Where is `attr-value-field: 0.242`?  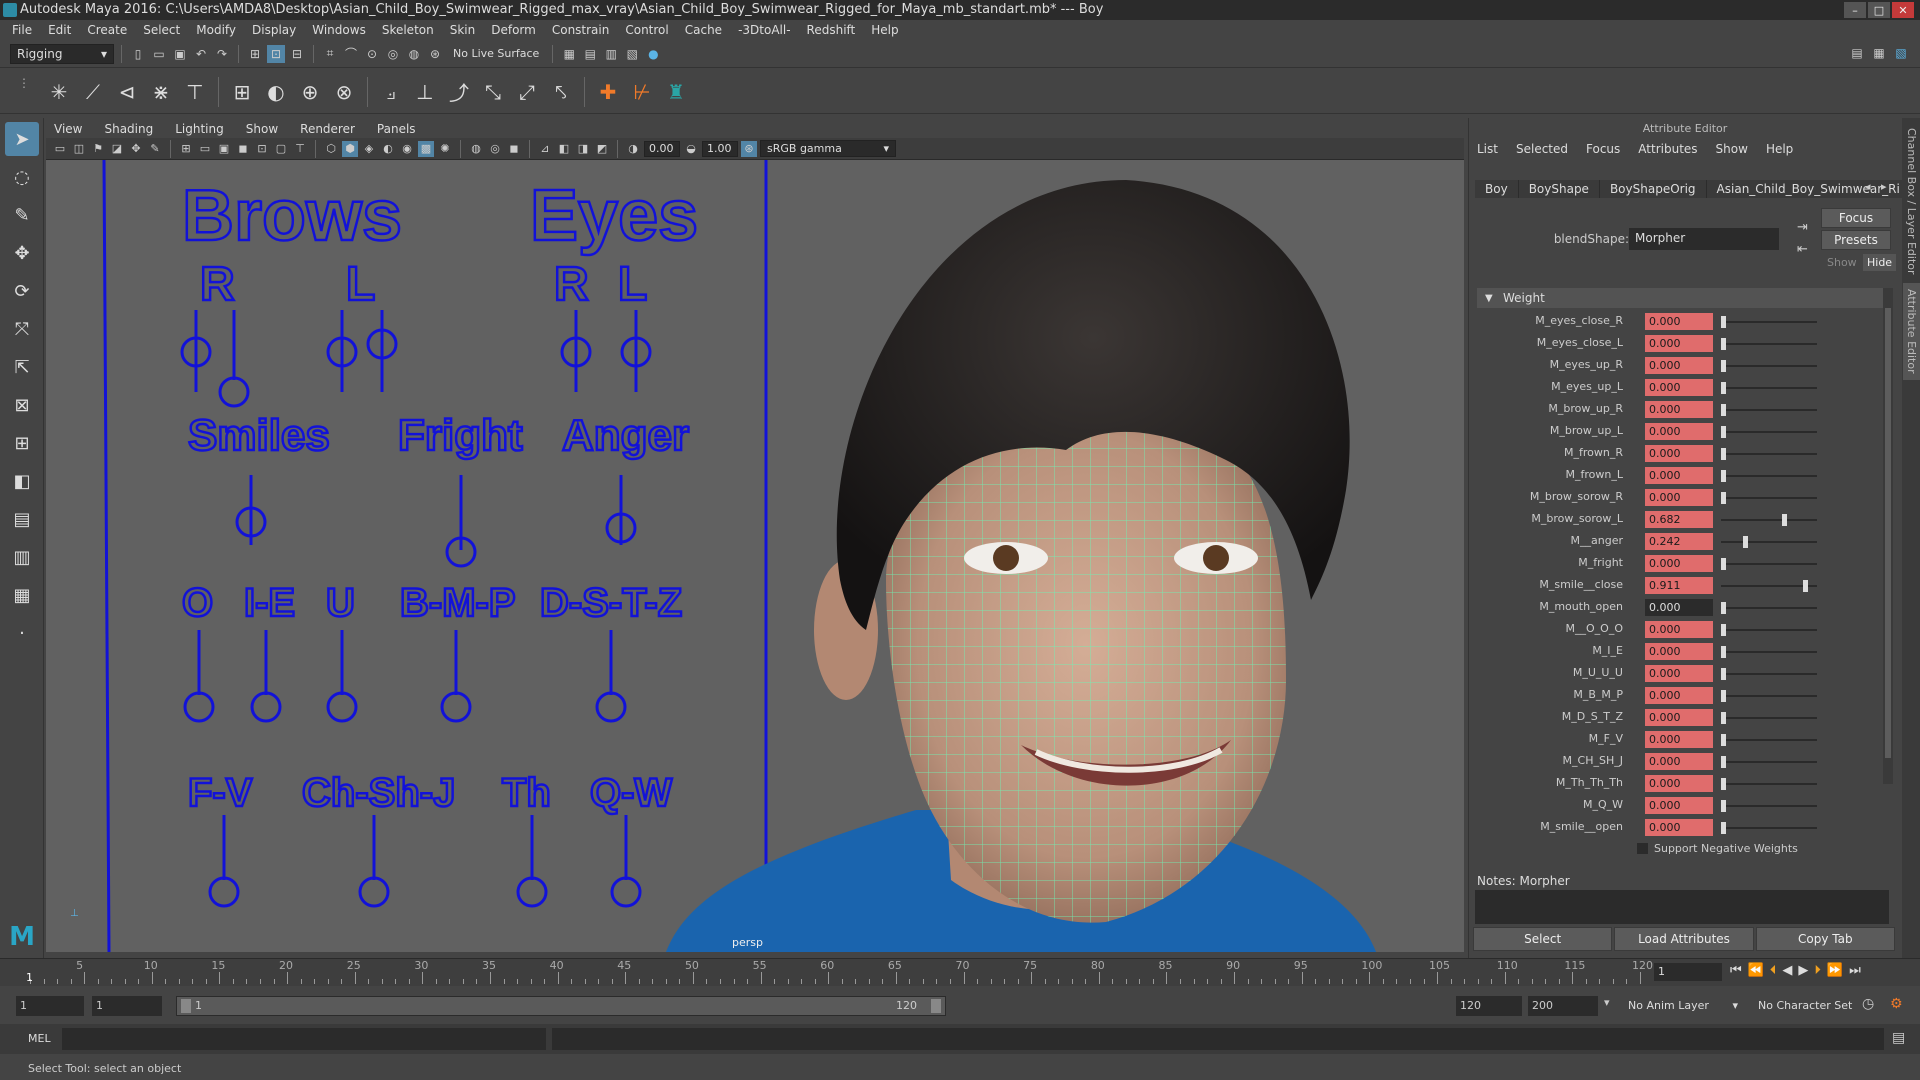 attr-value-field: 0.242 is located at coordinates (1679, 541).